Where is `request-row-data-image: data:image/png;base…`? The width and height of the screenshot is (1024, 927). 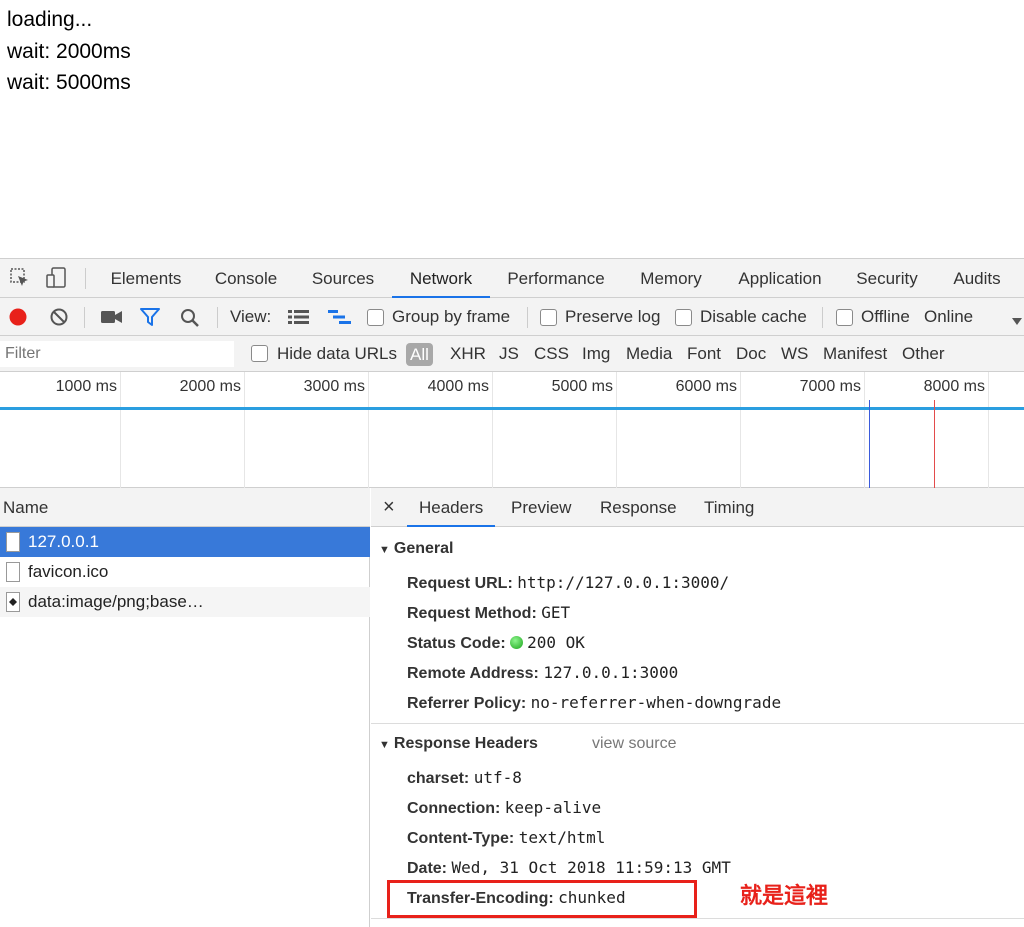
request-row-data-image: data:image/png;base… is located at coordinates (185, 602).